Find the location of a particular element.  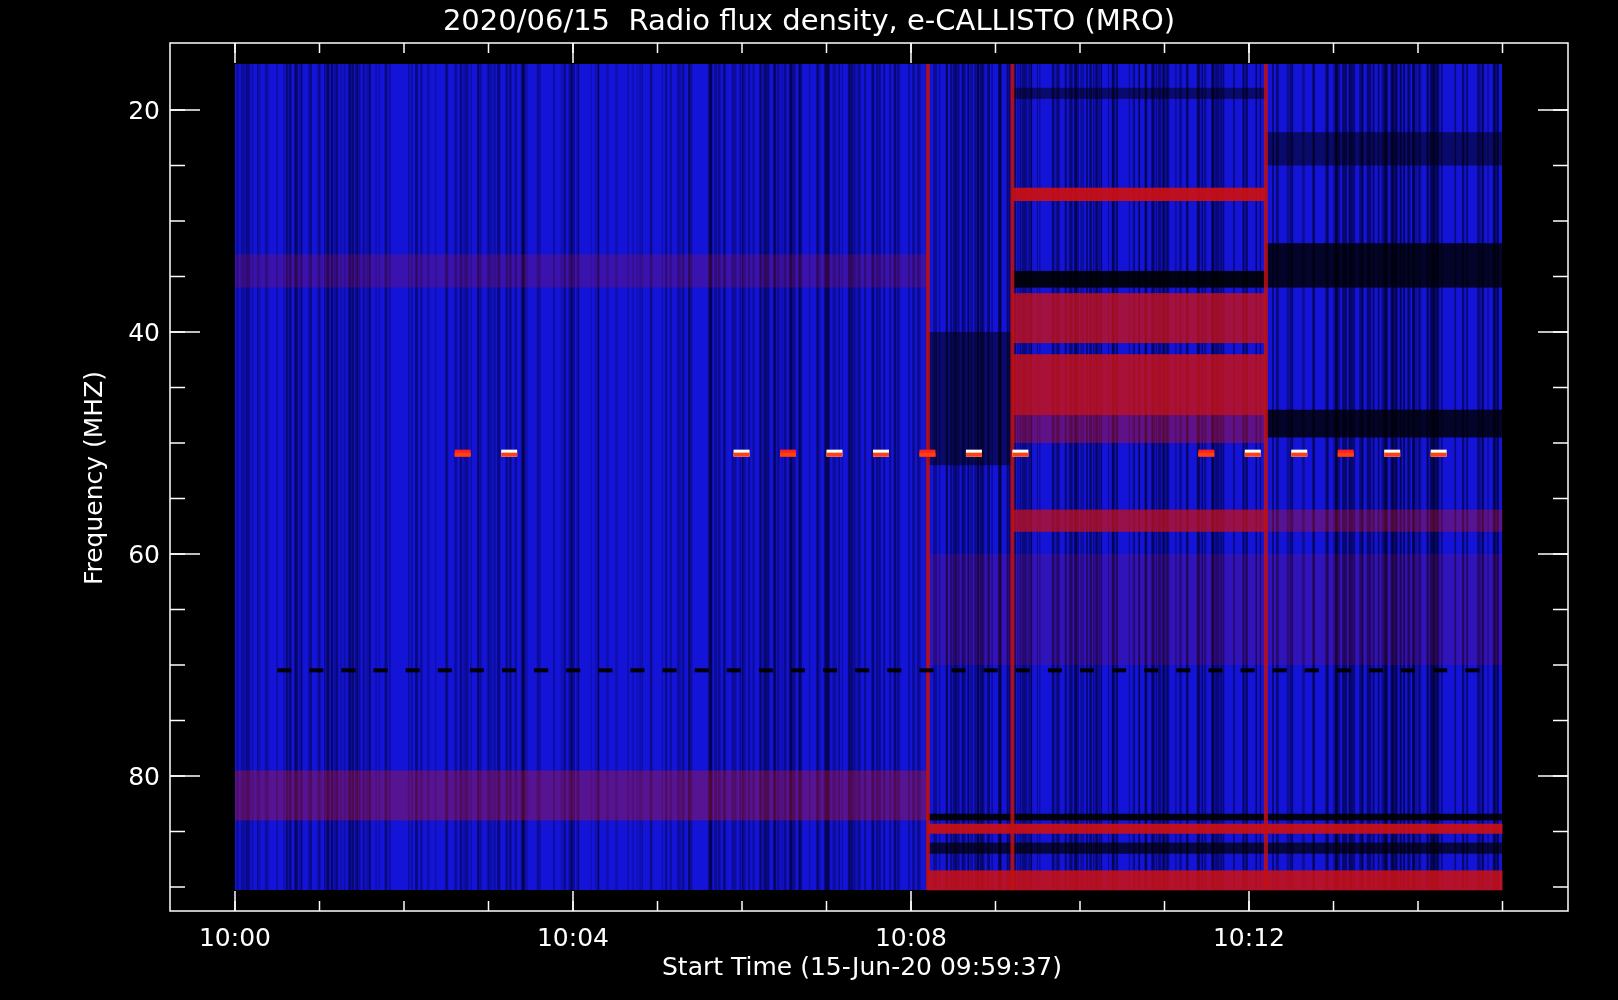

axis-tick-label: 10:00 is located at coordinates (235, 937).